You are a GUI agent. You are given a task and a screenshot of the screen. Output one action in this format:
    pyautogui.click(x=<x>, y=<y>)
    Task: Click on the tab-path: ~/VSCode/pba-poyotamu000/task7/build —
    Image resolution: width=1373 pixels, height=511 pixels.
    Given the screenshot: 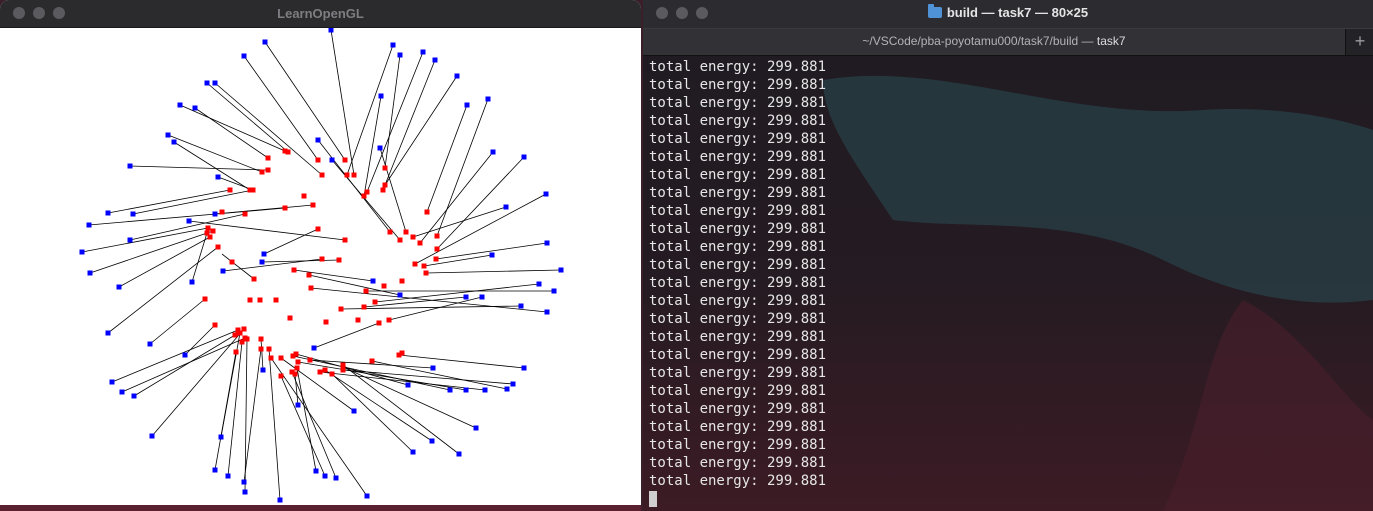 What is the action you would take?
    pyautogui.click(x=979, y=41)
    